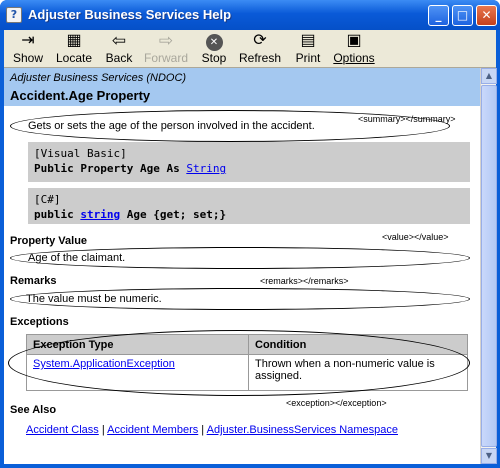 This screenshot has height=468, width=500. I want to click on vertical-scrollbar: ▲ ▼, so click(488, 266).